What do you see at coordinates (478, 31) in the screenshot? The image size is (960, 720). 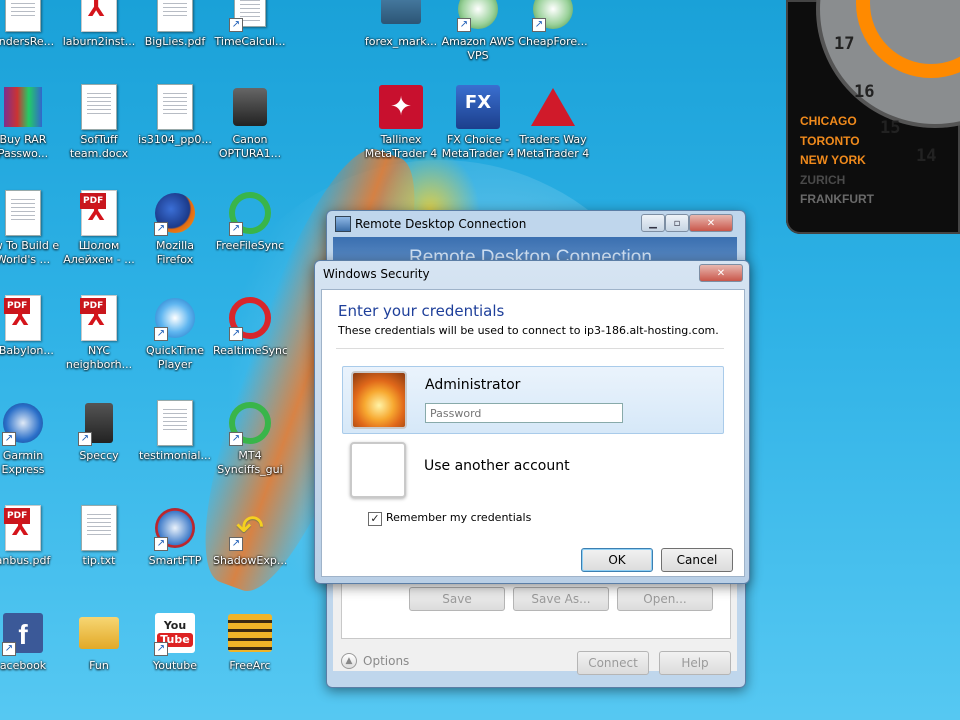 I see `desktop-icon: ↗ Amazon AWS VPS` at bounding box center [478, 31].